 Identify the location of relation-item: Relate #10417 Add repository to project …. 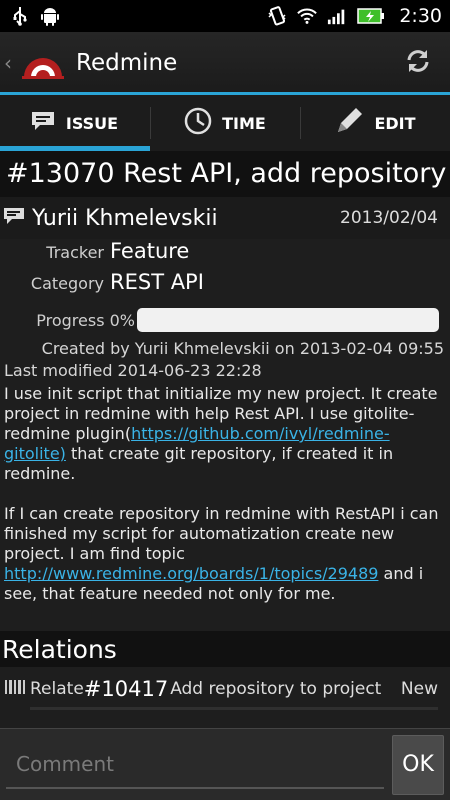
(225, 689).